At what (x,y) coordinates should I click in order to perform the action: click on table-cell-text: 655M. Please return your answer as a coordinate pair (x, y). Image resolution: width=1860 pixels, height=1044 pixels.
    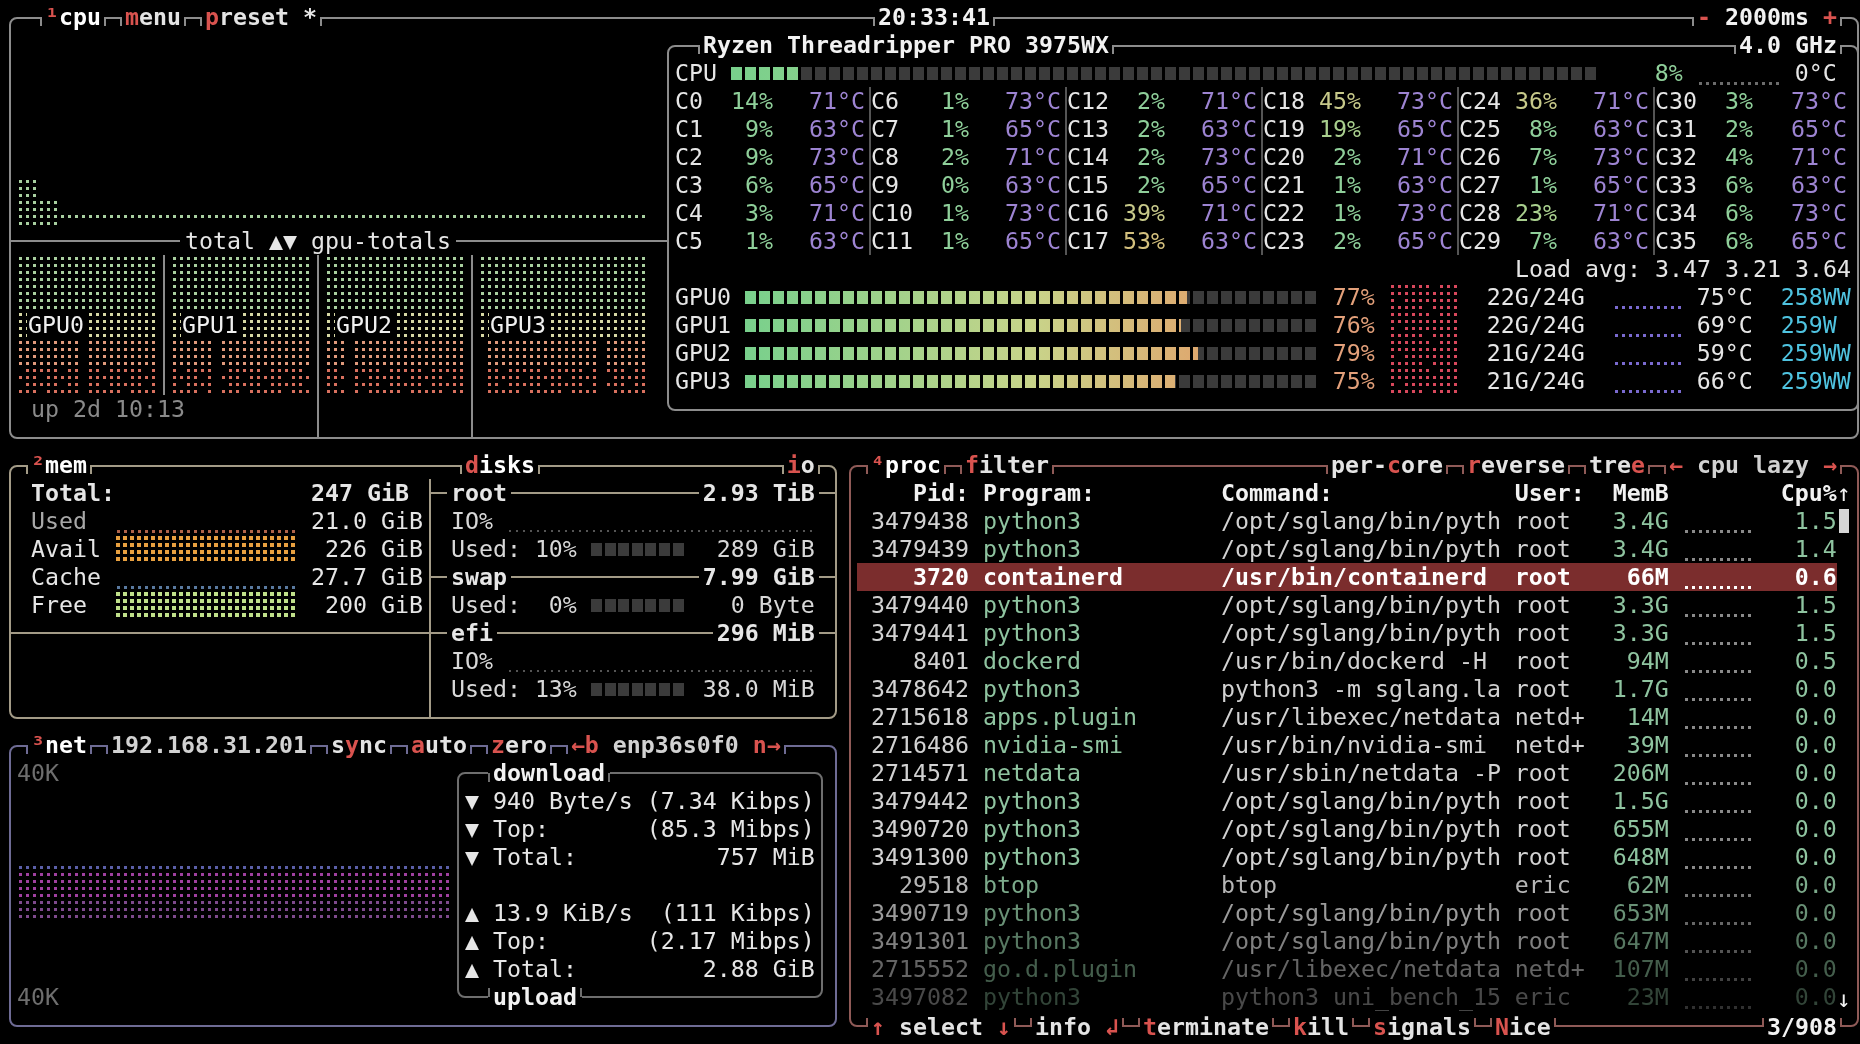
    Looking at the image, I should click on (1640, 829).